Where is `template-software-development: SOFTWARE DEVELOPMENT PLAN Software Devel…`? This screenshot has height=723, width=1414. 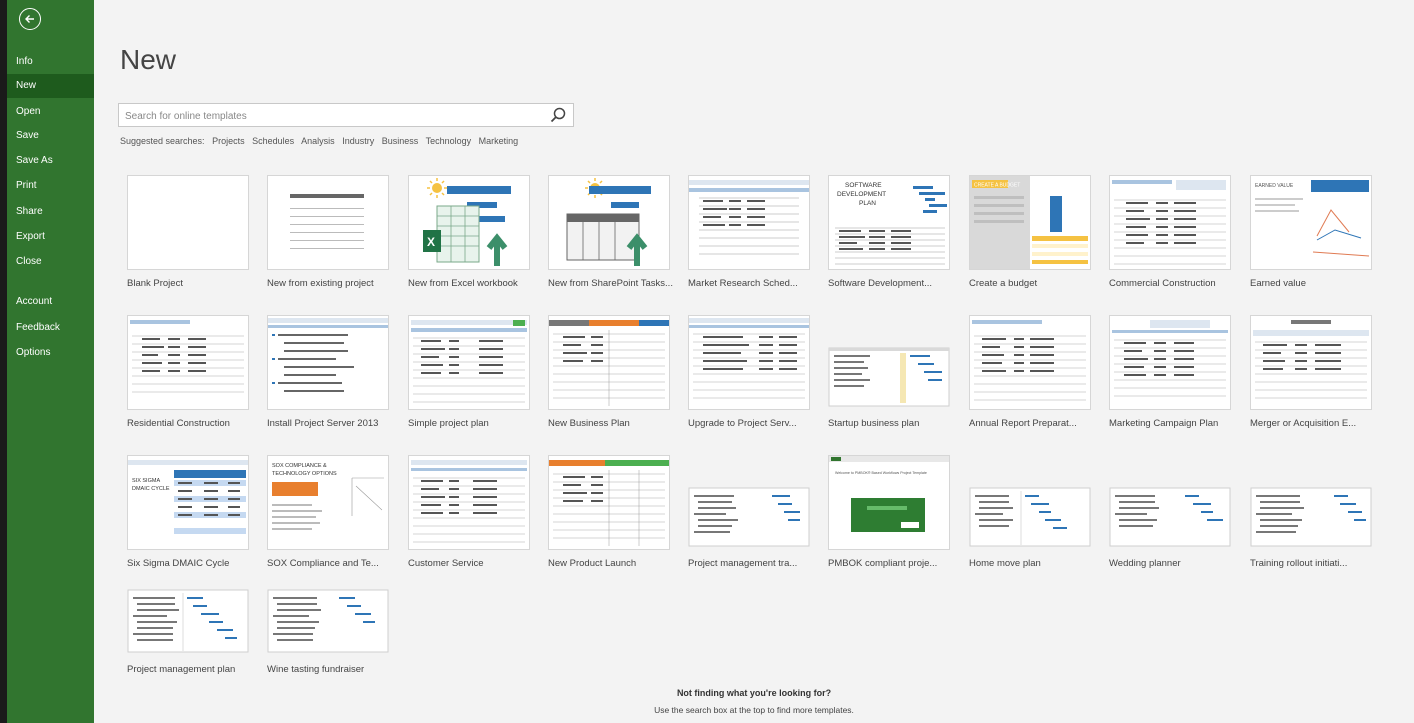 template-software-development: SOFTWARE DEVELOPMENT PLAN Software Devel… is located at coordinates (889, 240).